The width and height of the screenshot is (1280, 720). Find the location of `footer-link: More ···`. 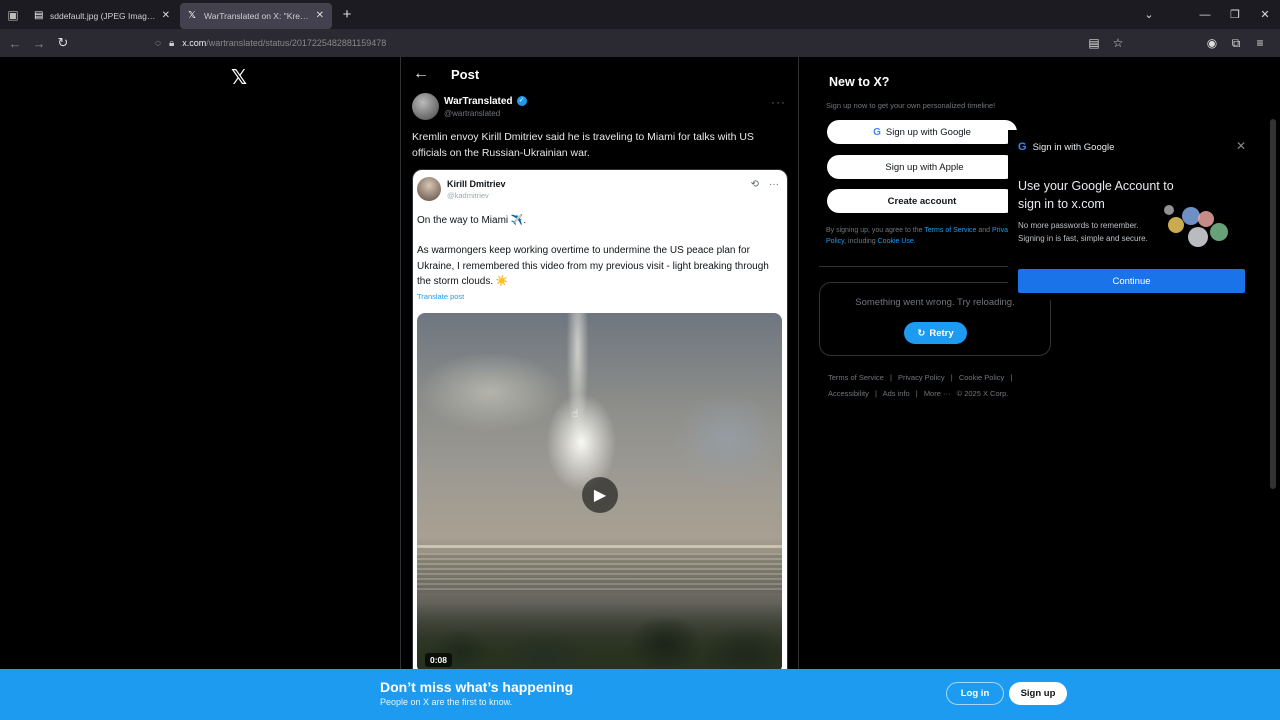

footer-link: More ··· is located at coordinates (937, 393).